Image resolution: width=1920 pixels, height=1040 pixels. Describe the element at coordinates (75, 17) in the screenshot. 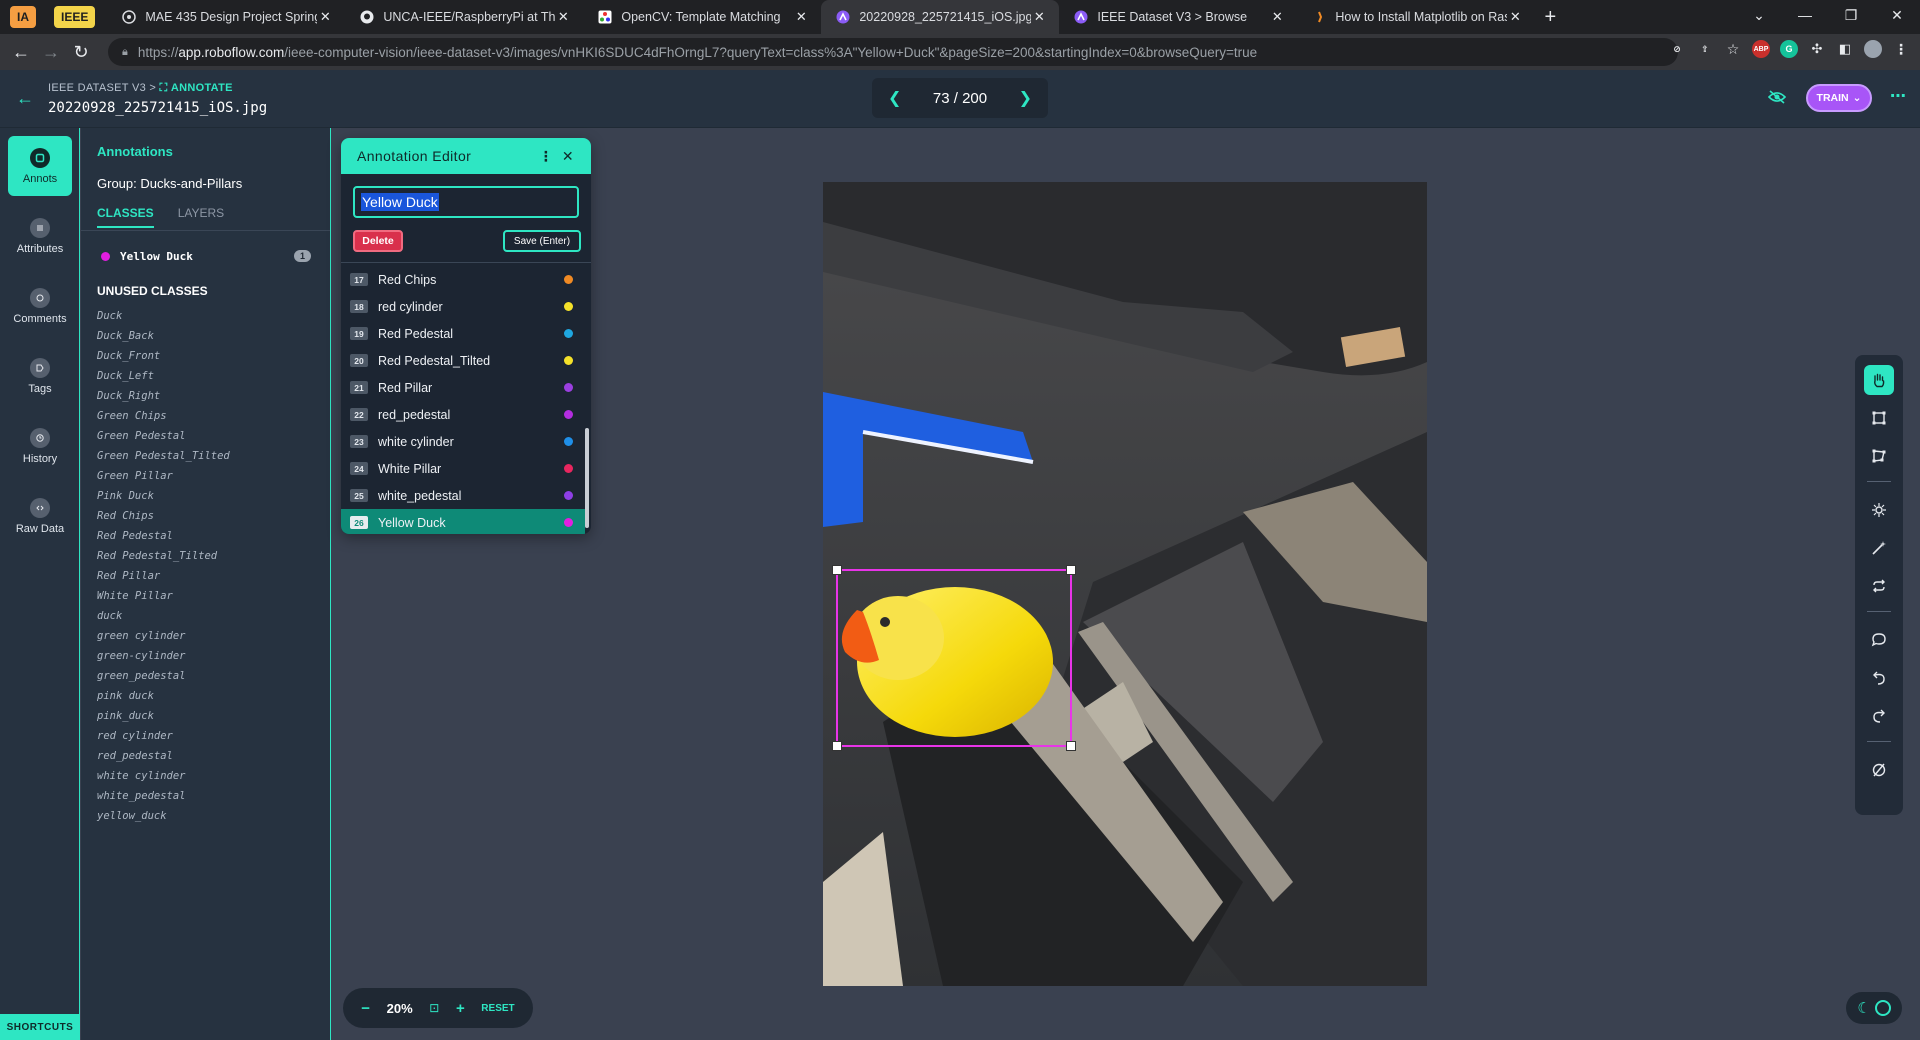

I see `pinned-tab-ieee: IEEE` at that location.